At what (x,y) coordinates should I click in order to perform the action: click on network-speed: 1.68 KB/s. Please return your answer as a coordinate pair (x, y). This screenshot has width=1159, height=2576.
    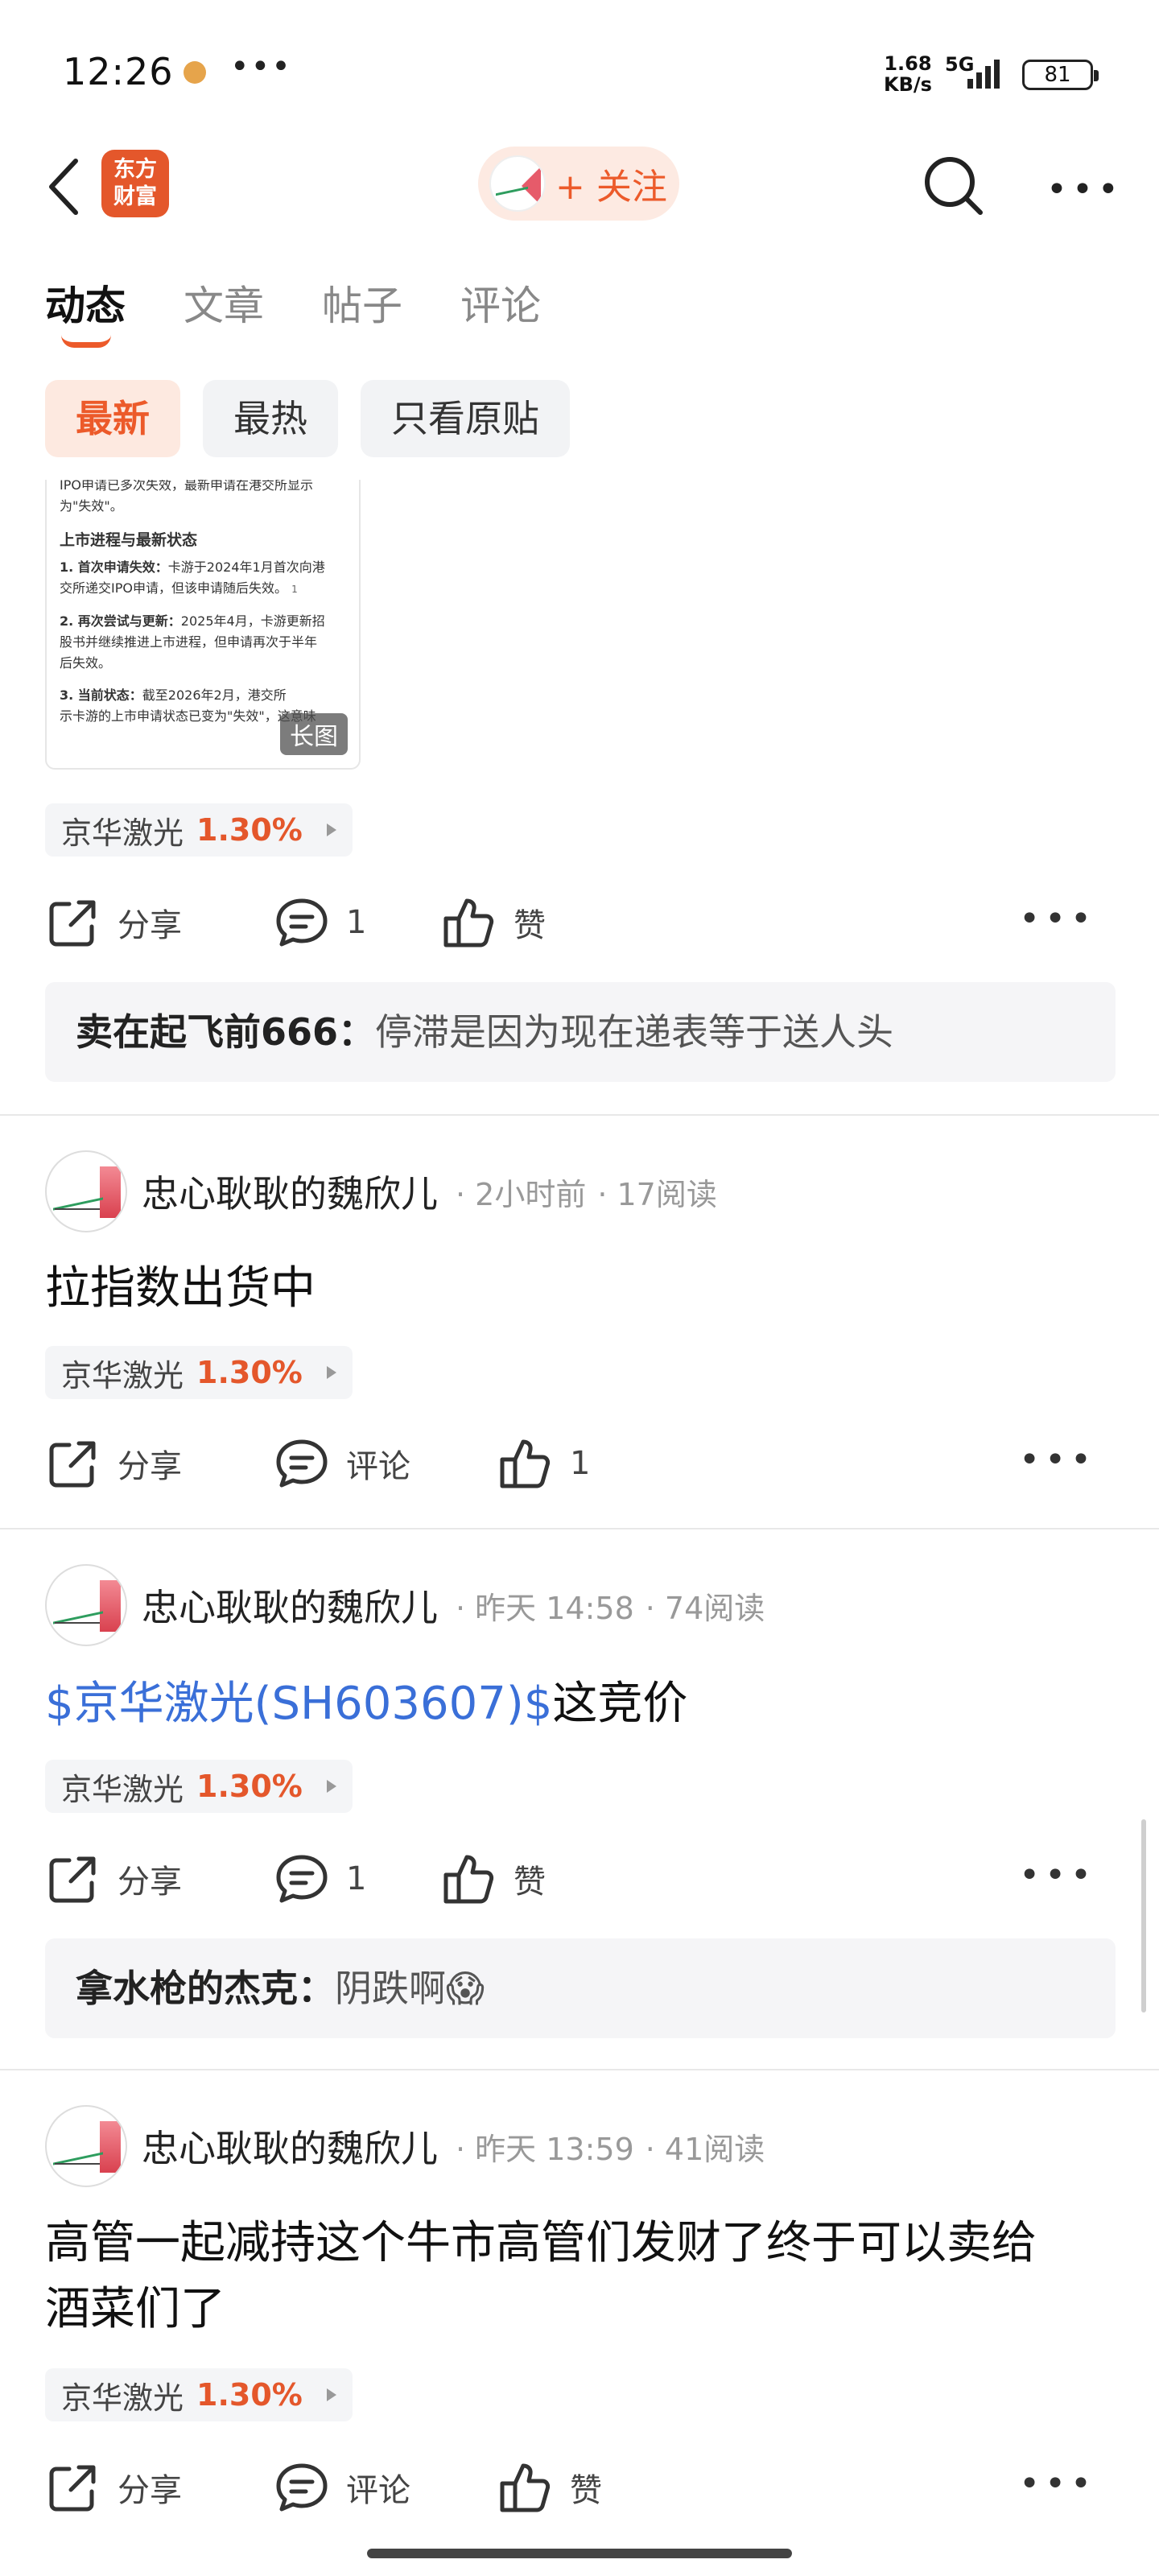
    Looking at the image, I should click on (908, 74).